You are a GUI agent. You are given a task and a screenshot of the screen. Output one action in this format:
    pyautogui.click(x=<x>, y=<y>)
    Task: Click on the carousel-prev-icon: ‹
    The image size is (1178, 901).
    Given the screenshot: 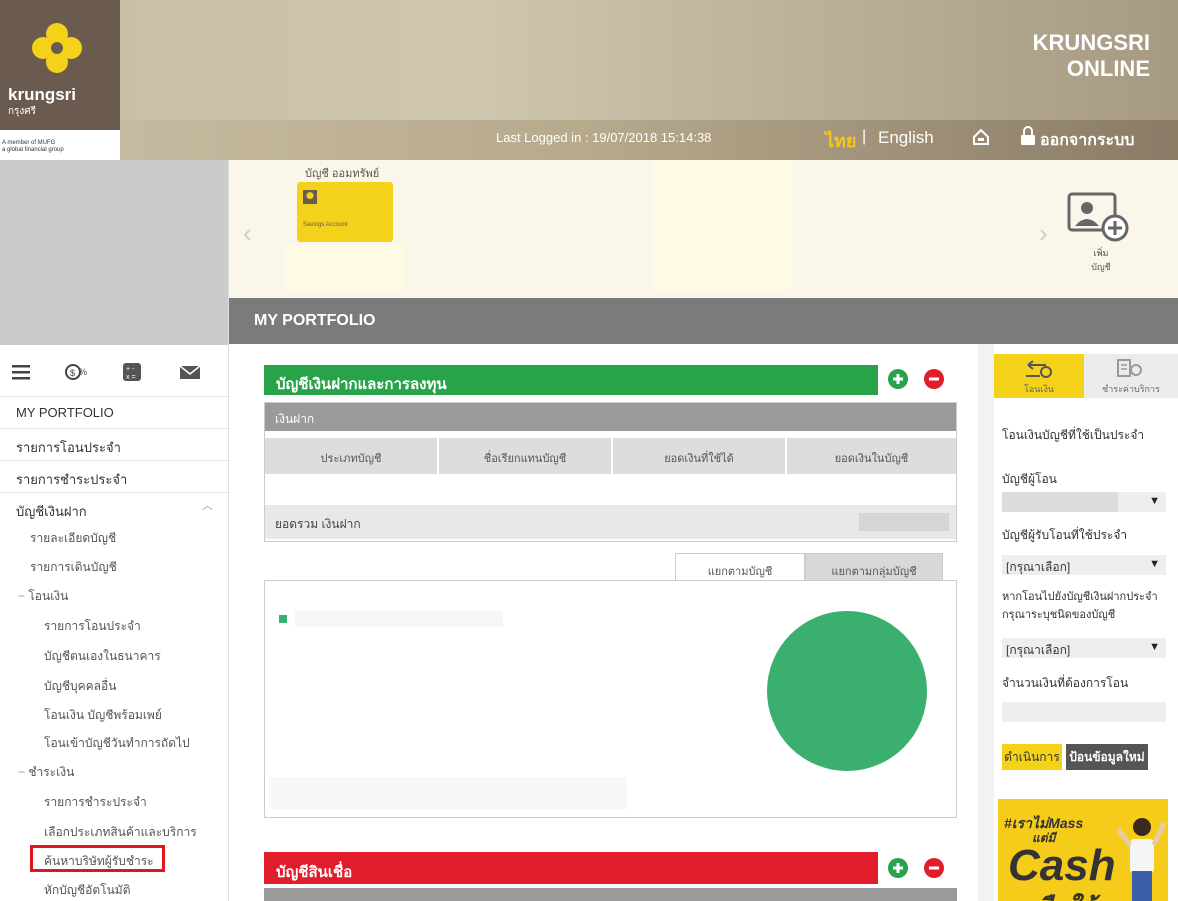 What is the action you would take?
    pyautogui.click(x=247, y=233)
    